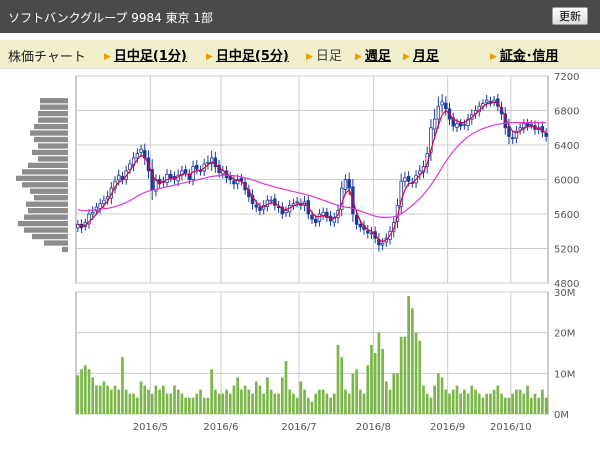  Describe the element at coordinates (47, 57) in the screenshot. I see `chart-type-label: 株価チャート` at that location.